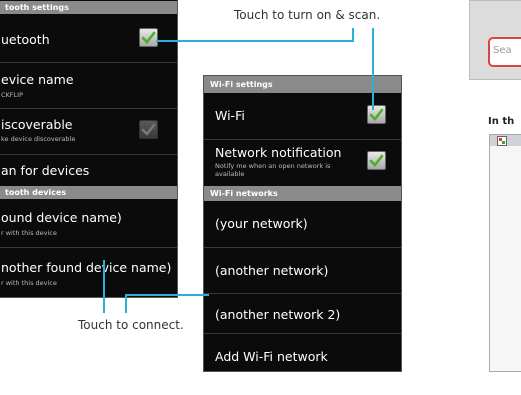 This screenshot has width=521, height=395. What do you see at coordinates (12, 95) in the screenshot?
I see `device-name-value: CKFLIP` at bounding box center [12, 95].